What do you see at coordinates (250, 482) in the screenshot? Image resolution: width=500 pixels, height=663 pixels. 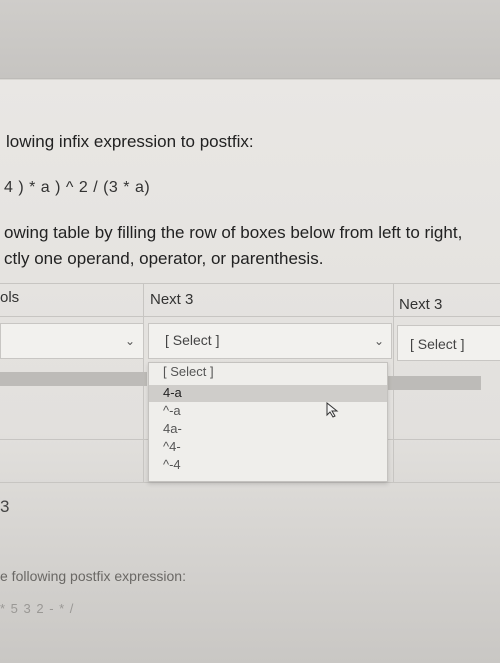 I see `table-bottom-border` at bounding box center [250, 482].